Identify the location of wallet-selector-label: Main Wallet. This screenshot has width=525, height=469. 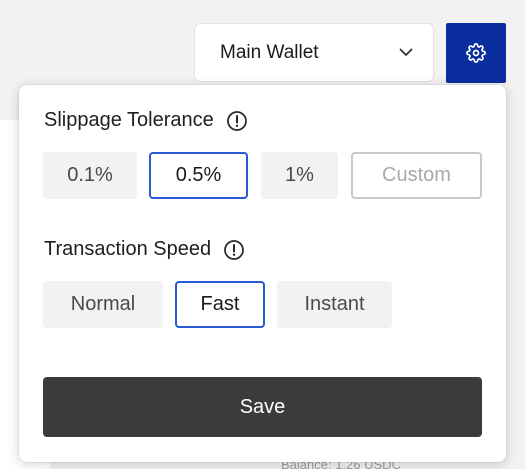
(269, 52).